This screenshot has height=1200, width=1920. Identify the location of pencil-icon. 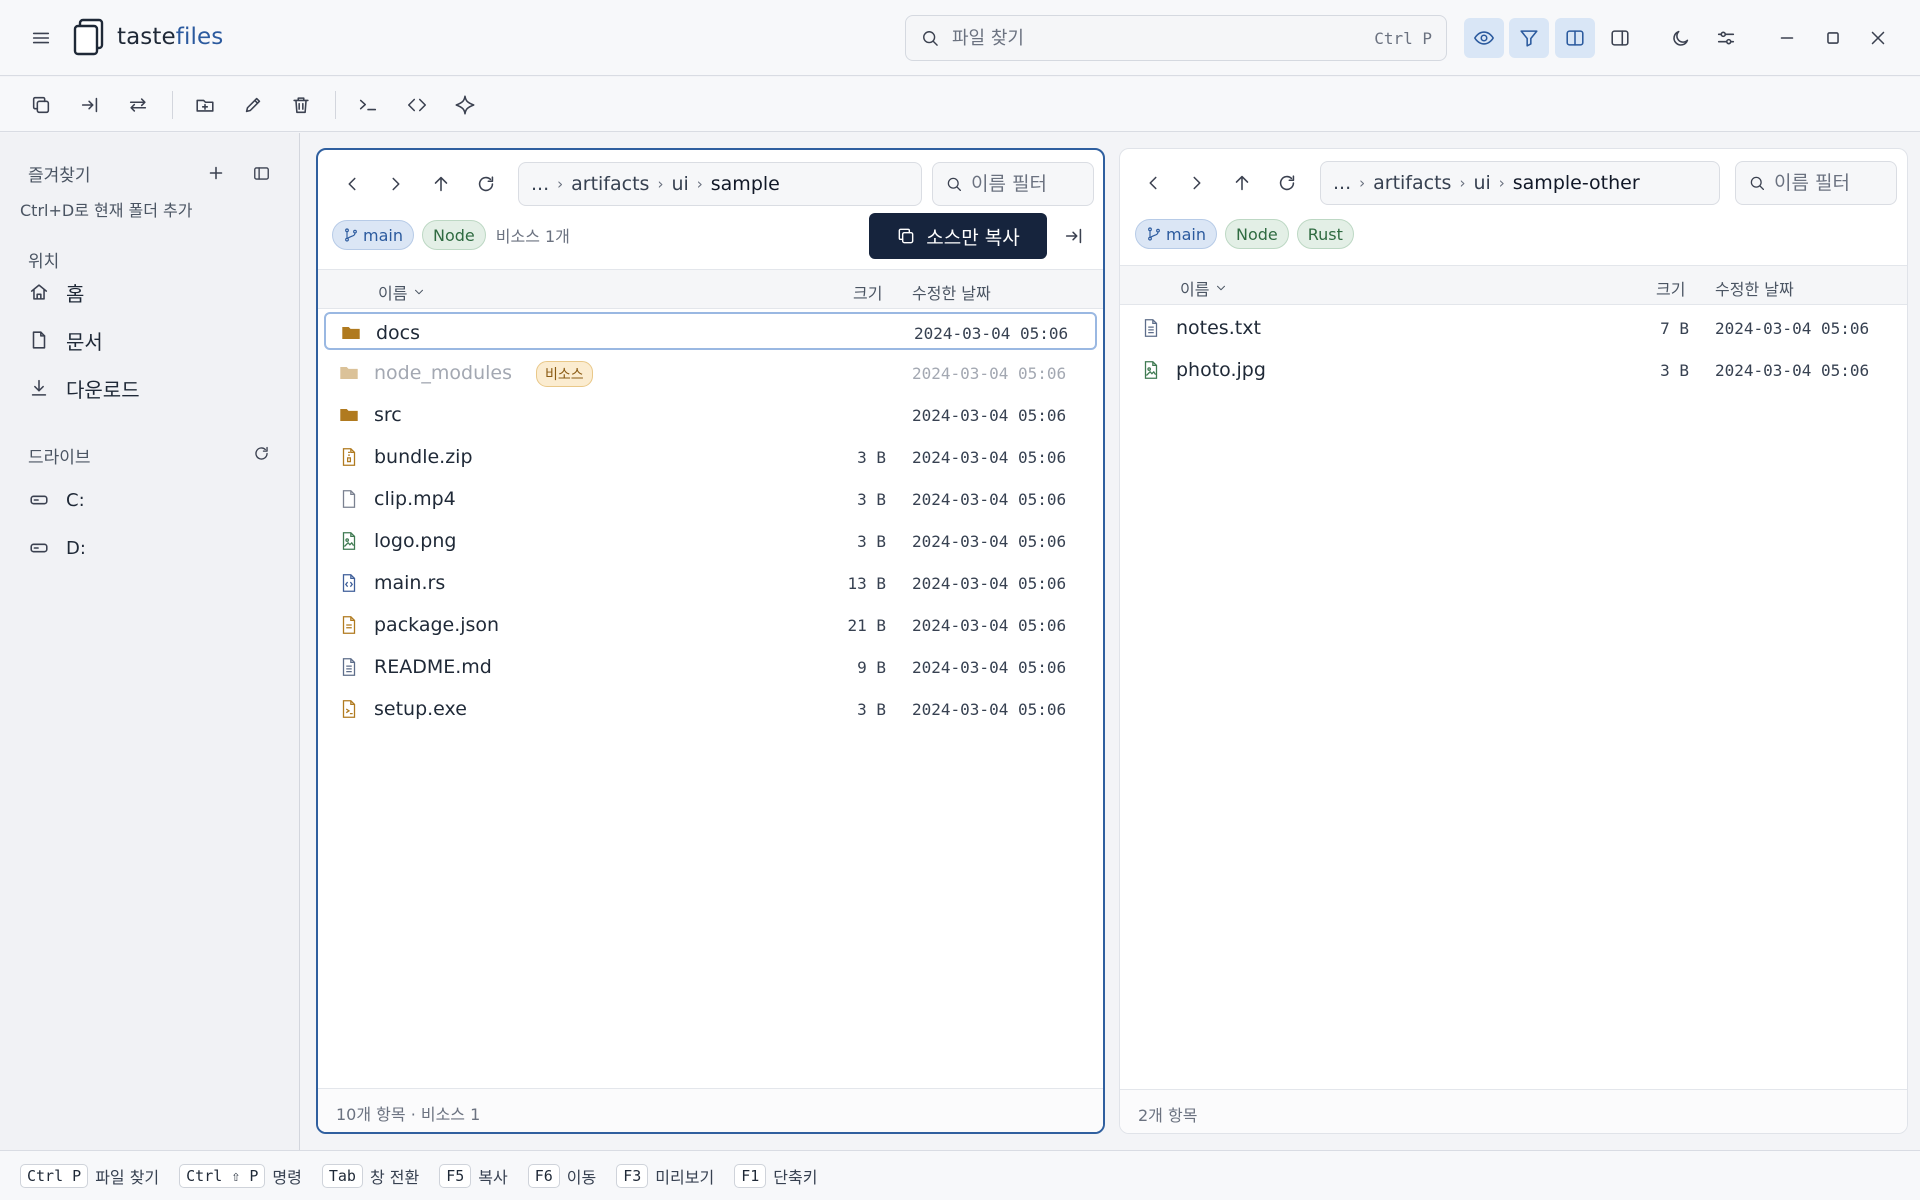
(253, 105).